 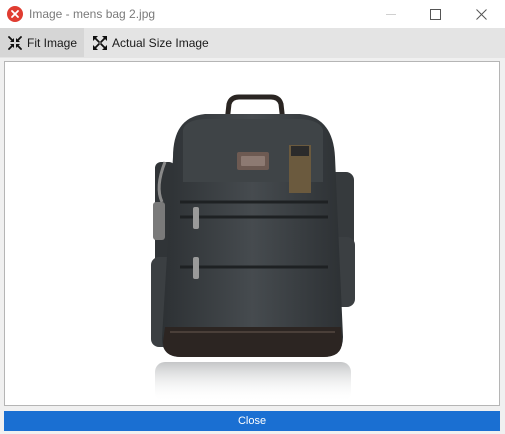 I want to click on actual-size-button: Actual Size Image, so click(x=150, y=42).